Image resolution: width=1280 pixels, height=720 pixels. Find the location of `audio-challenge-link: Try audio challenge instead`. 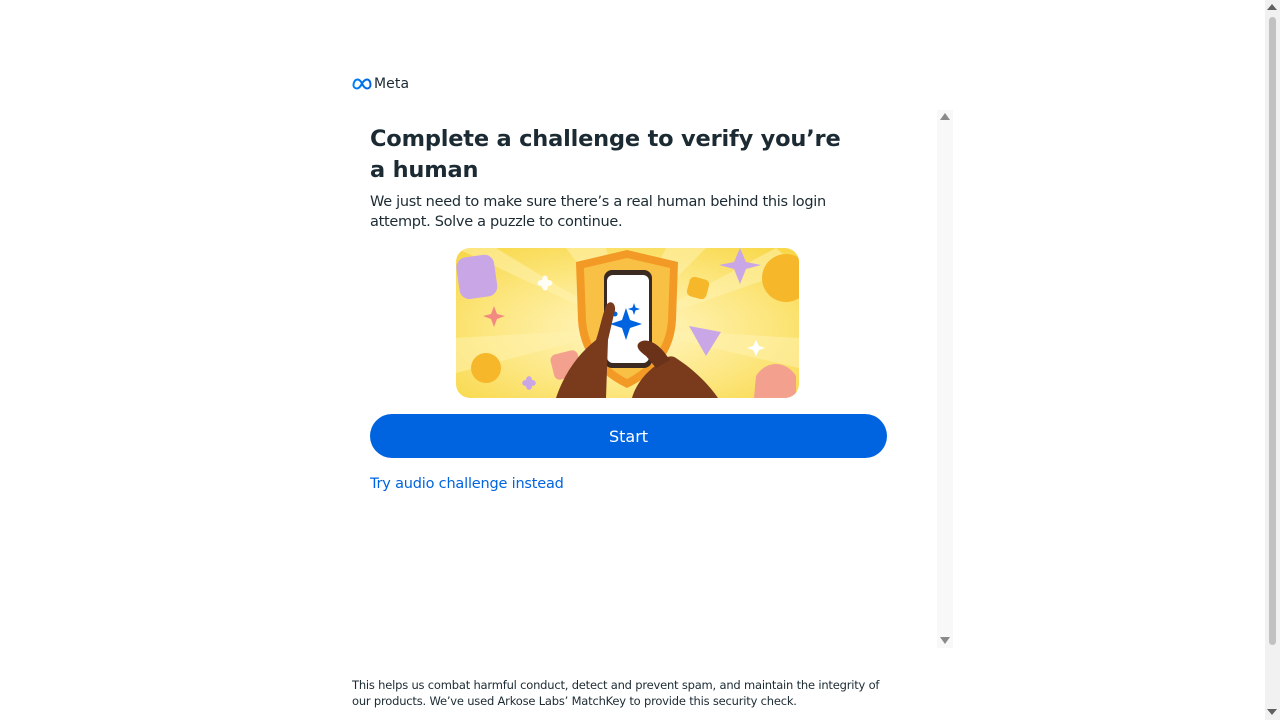

audio-challenge-link: Try audio challenge instead is located at coordinates (467, 484).